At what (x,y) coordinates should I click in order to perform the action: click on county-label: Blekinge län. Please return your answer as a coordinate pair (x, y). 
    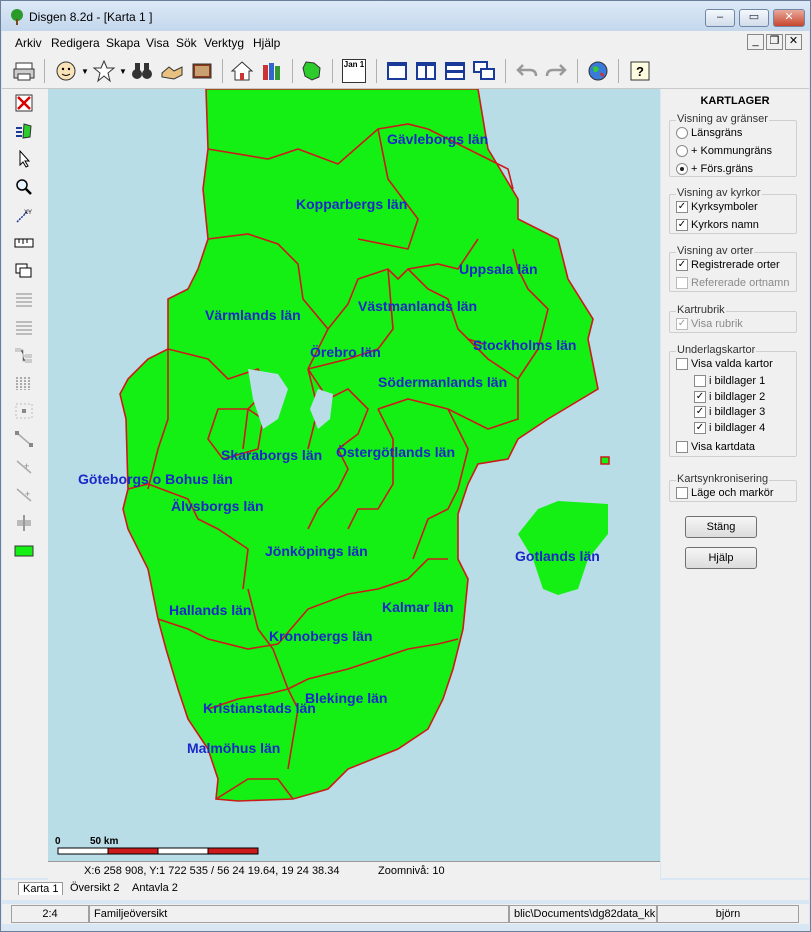
    Looking at the image, I should click on (346, 698).